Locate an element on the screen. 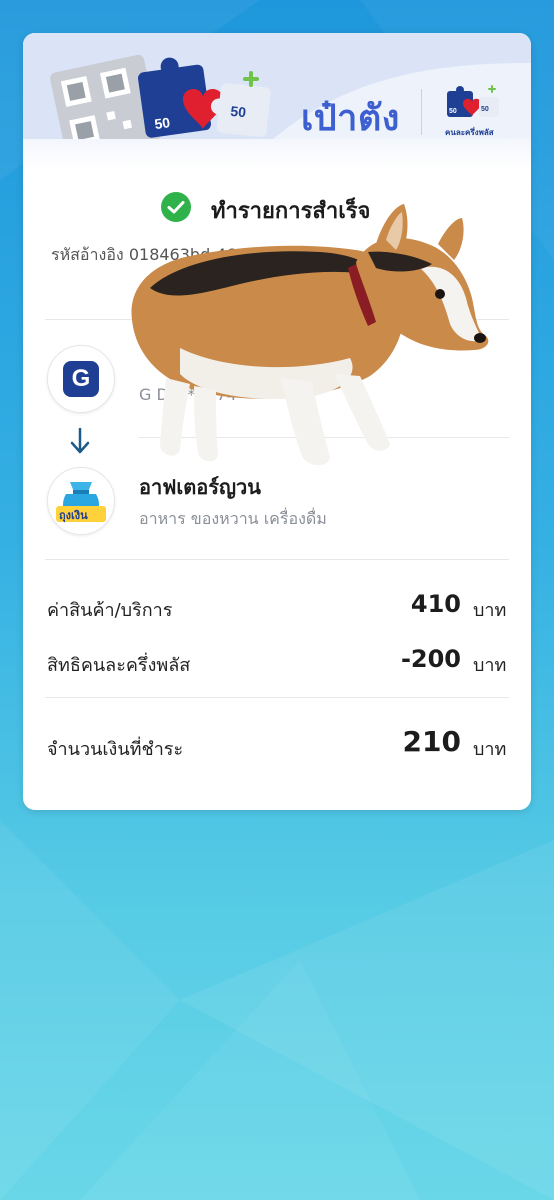  total-value: 210 is located at coordinates (431, 741).